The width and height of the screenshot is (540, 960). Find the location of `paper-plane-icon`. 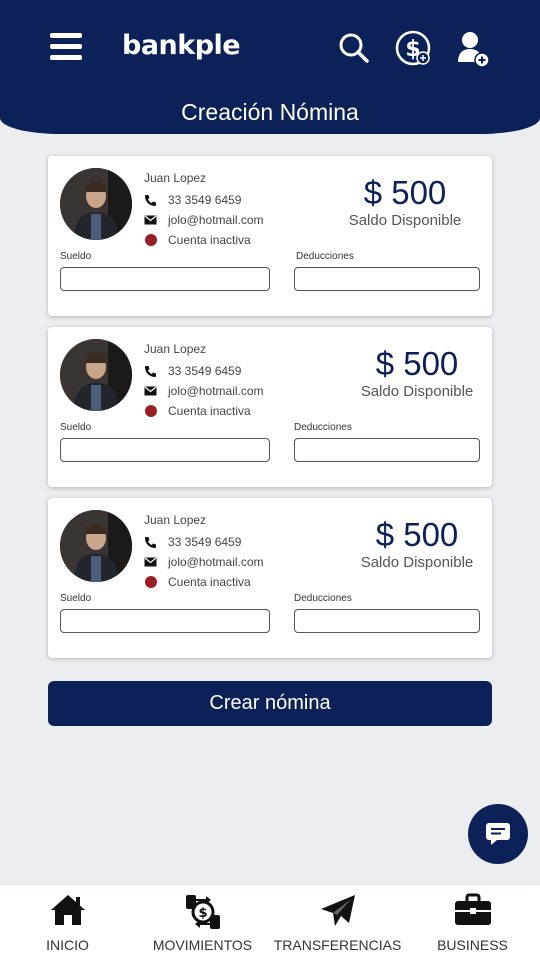

paper-plane-icon is located at coordinates (337, 912).